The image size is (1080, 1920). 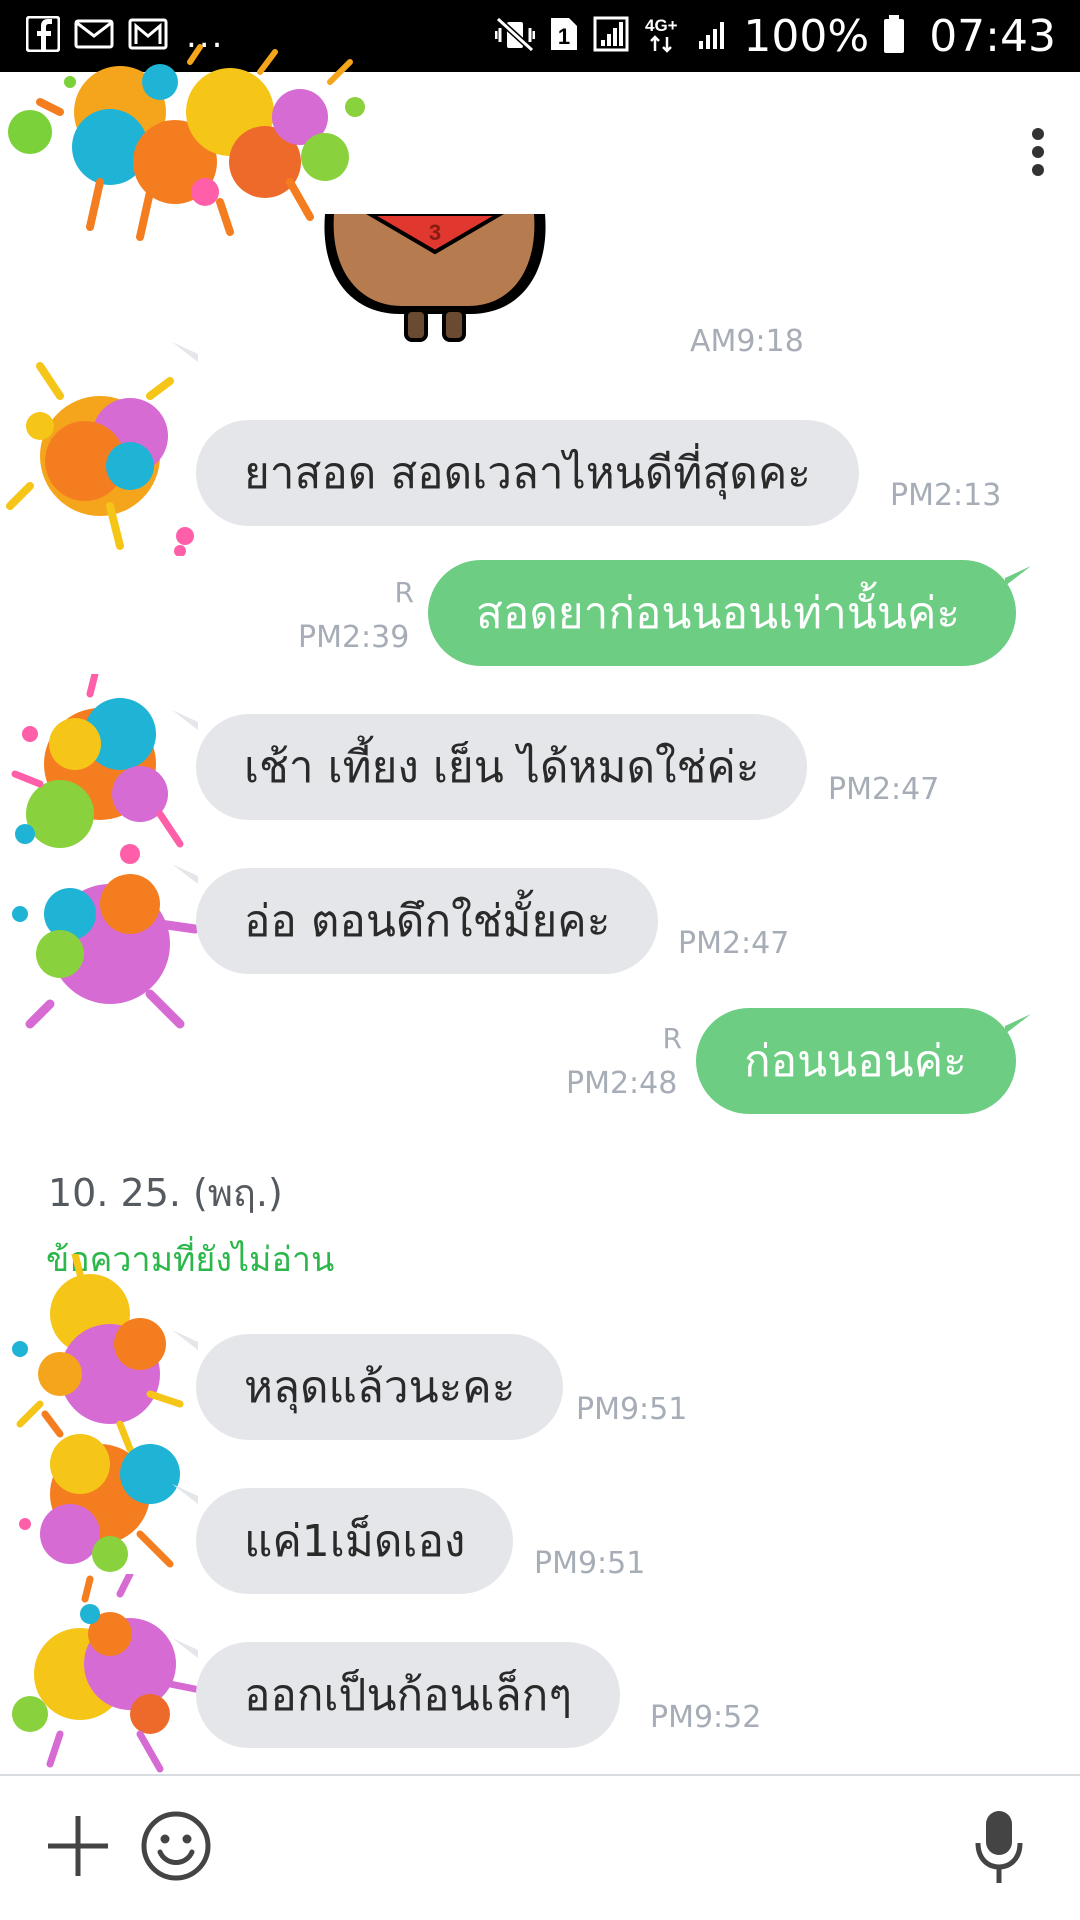 I want to click on vibrate-mute-icon, so click(x=515, y=36).